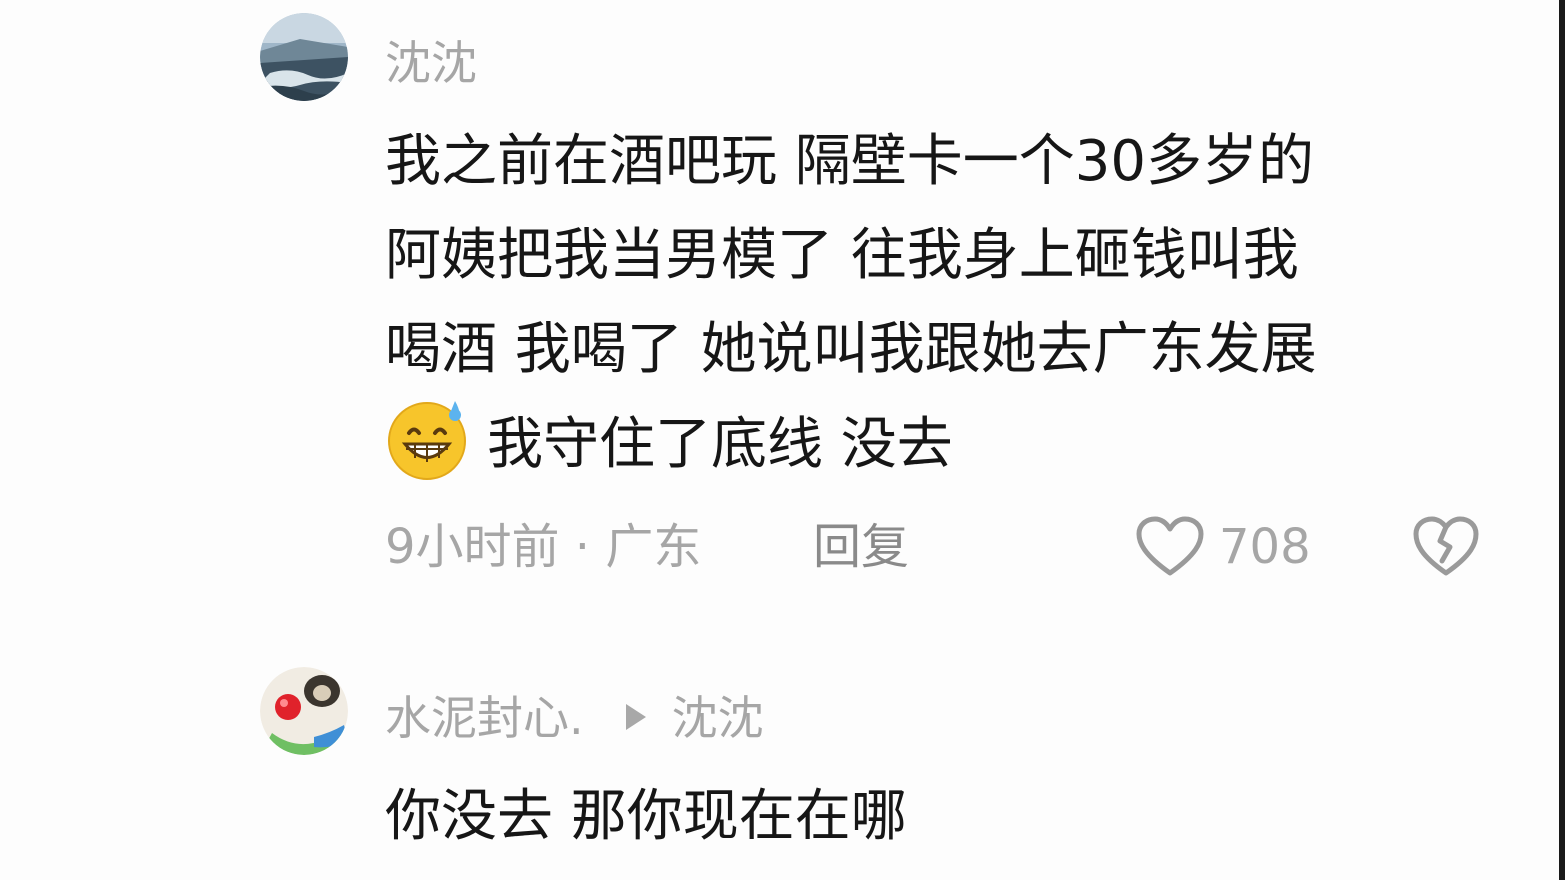 The height and width of the screenshot is (880, 1565). I want to click on grinning-sweat-emoji-icon, so click(427, 440).